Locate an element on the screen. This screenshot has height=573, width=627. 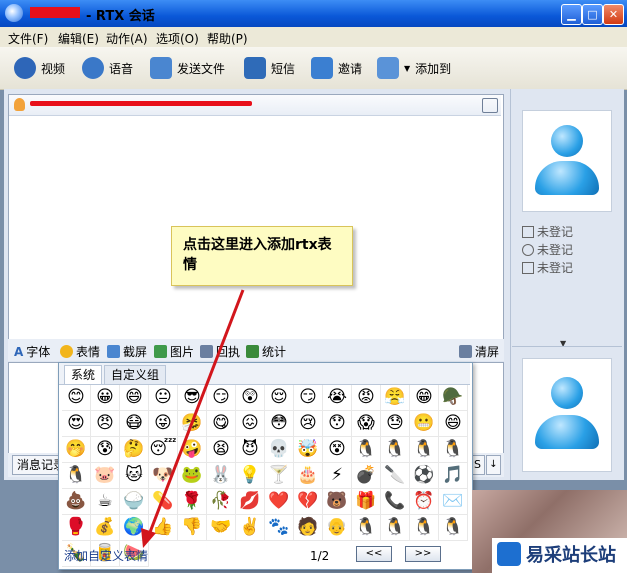
font-button: A 字体 is located at coordinates (32, 351).